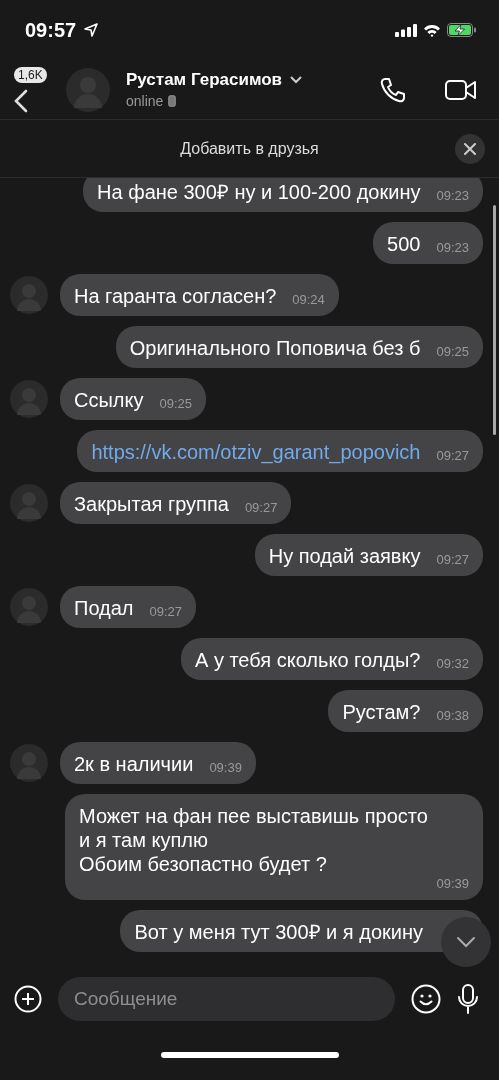 Image resolution: width=499 pixels, height=1080 pixels. What do you see at coordinates (426, 999) in the screenshot?
I see `emoji-icon` at bounding box center [426, 999].